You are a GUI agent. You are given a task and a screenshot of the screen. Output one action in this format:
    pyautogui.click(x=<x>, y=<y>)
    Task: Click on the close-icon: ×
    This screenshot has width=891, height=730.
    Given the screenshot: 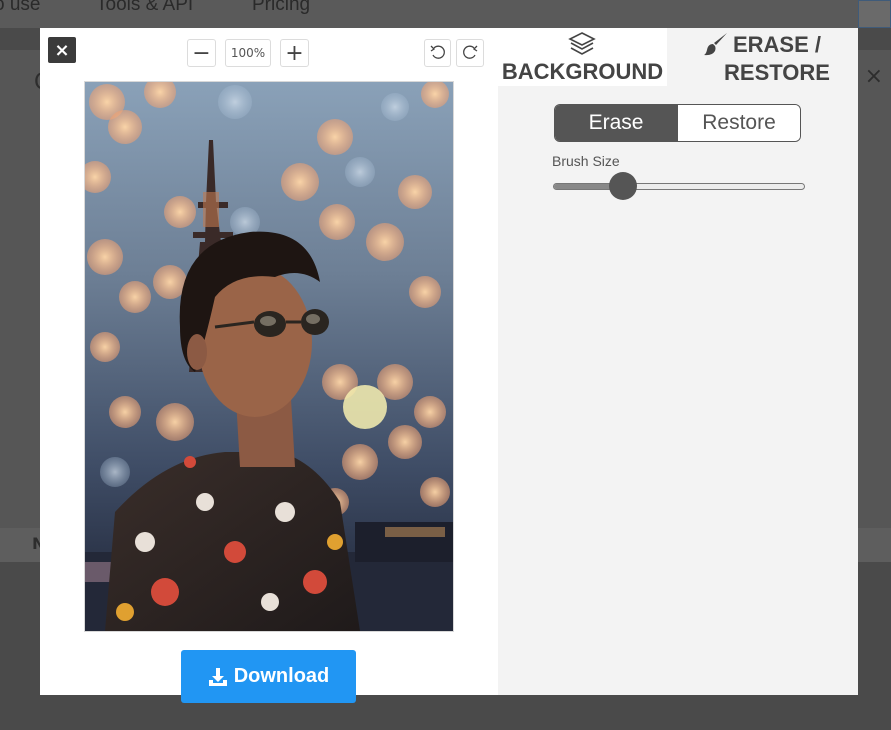 What is the action you would take?
    pyautogui.click(x=62, y=50)
    